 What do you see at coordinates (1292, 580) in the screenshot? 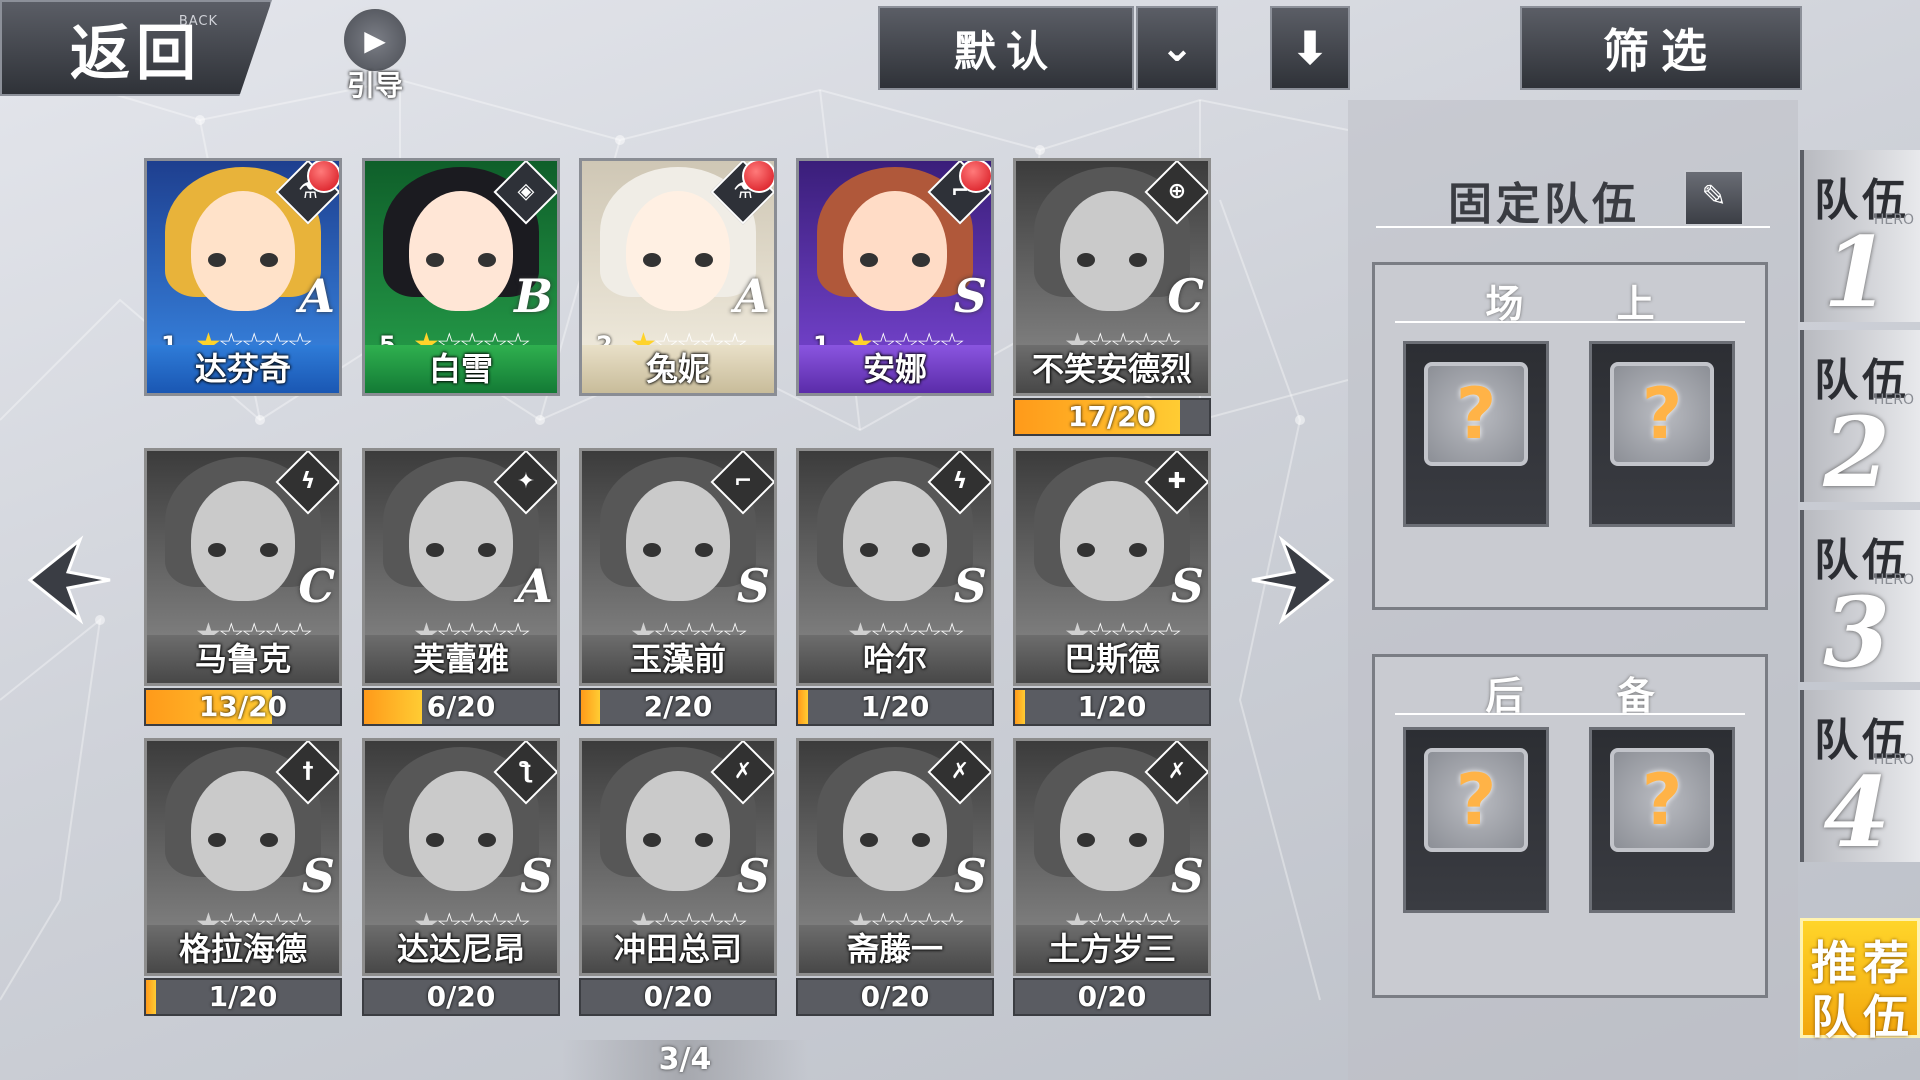
I see `next-page-arrow-icon` at bounding box center [1292, 580].